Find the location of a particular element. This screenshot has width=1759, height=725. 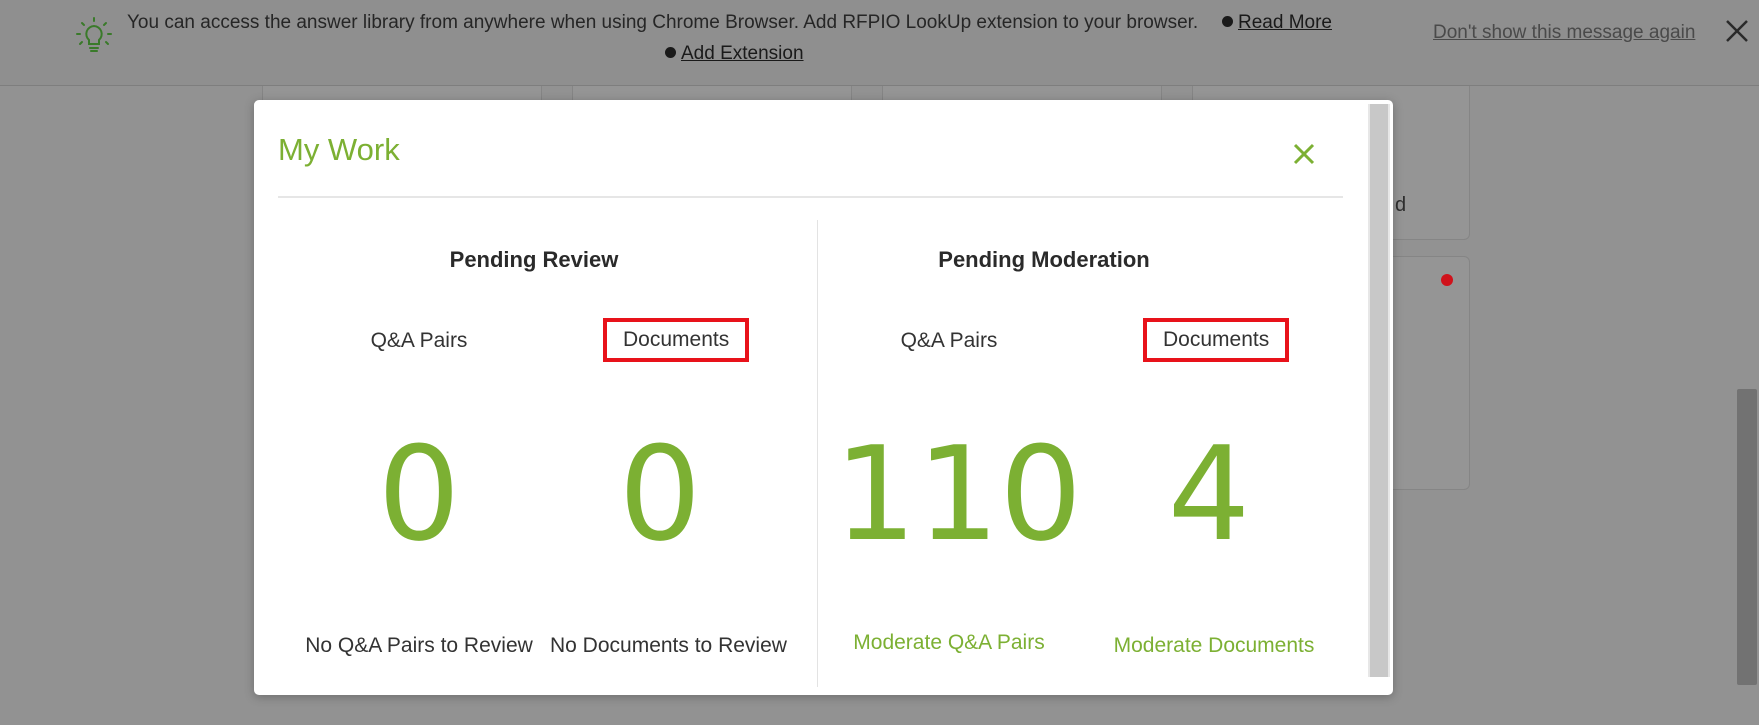

review-qa-status: No Q&A Pairs to Review is located at coordinates (419, 645).